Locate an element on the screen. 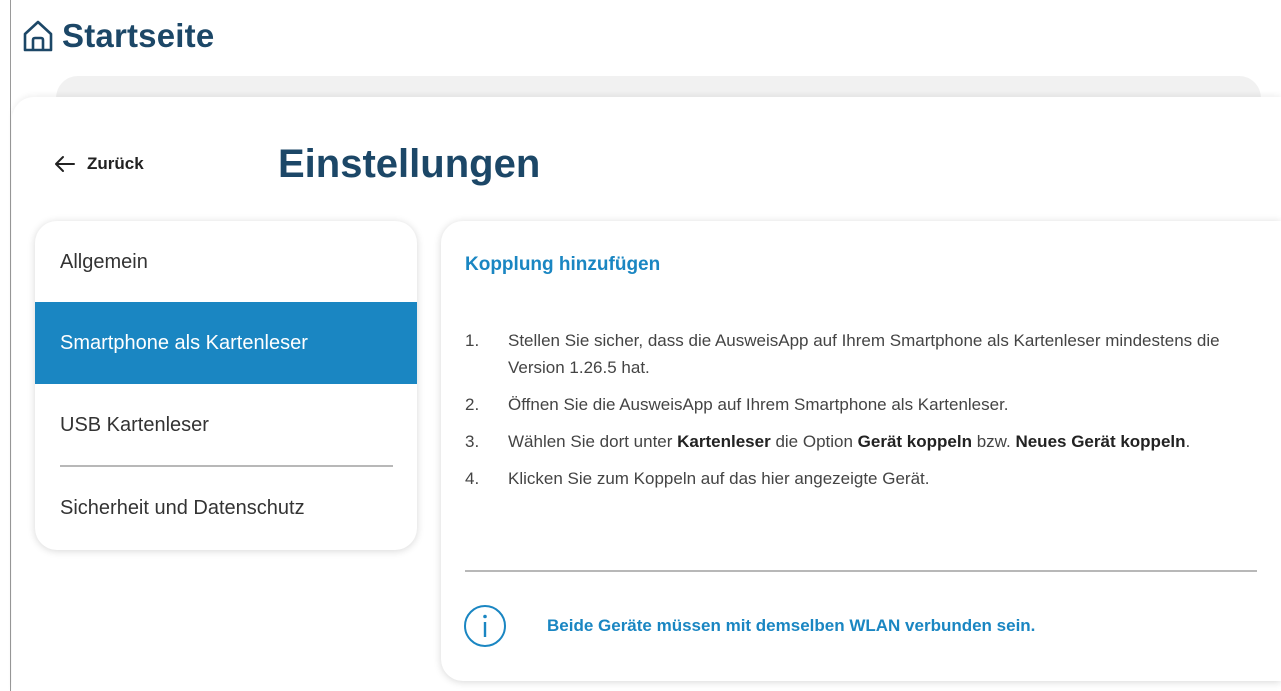 The image size is (1281, 691). top-bar: Startseite is located at coordinates (117, 36).